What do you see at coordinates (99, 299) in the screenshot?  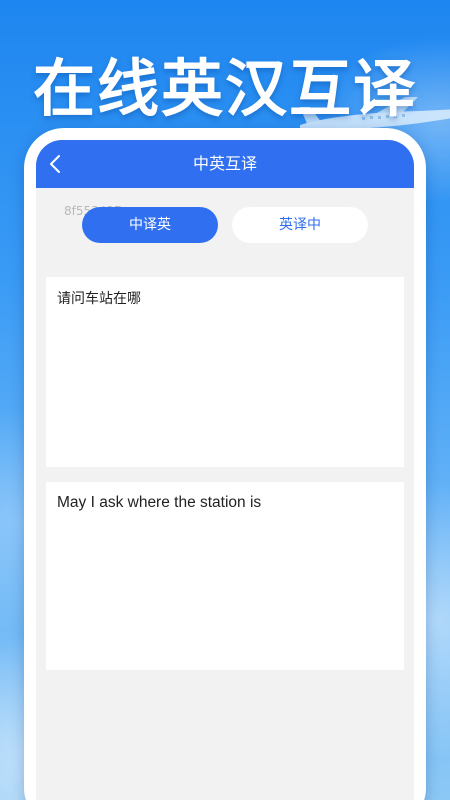 I see `source-text: 请问车站在哪` at bounding box center [99, 299].